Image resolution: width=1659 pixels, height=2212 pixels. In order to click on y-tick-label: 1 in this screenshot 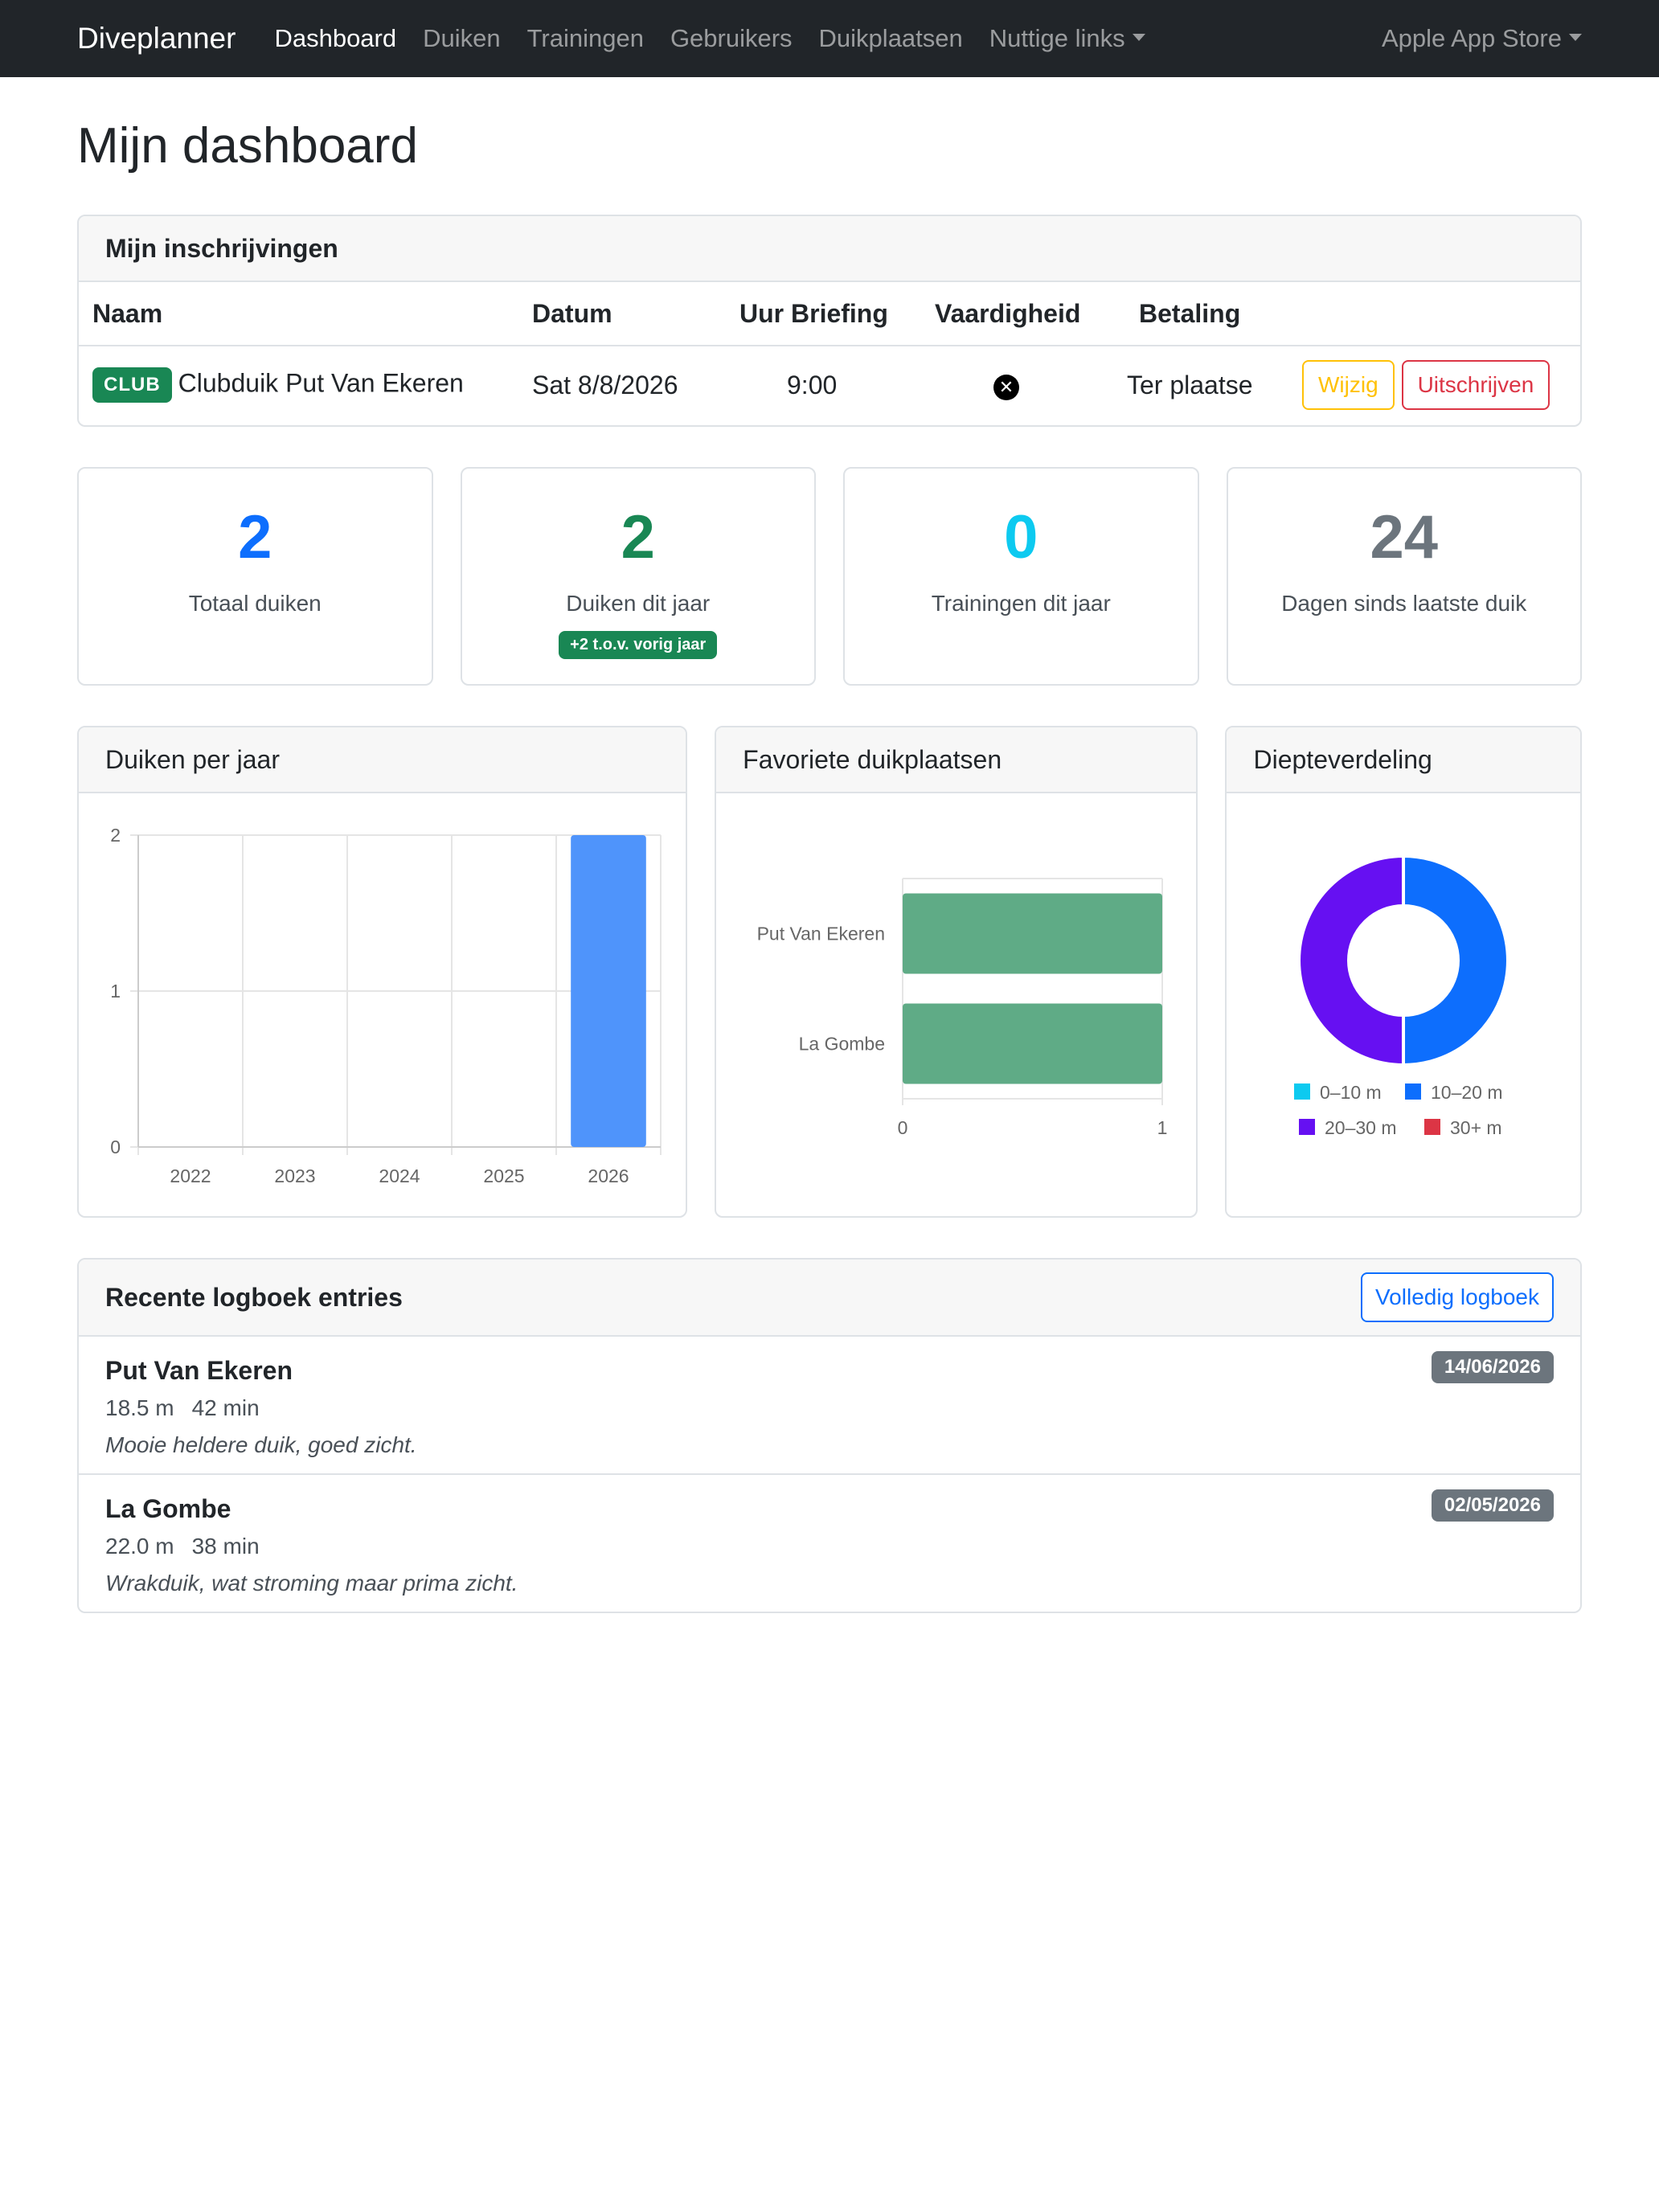, I will do `click(116, 992)`.